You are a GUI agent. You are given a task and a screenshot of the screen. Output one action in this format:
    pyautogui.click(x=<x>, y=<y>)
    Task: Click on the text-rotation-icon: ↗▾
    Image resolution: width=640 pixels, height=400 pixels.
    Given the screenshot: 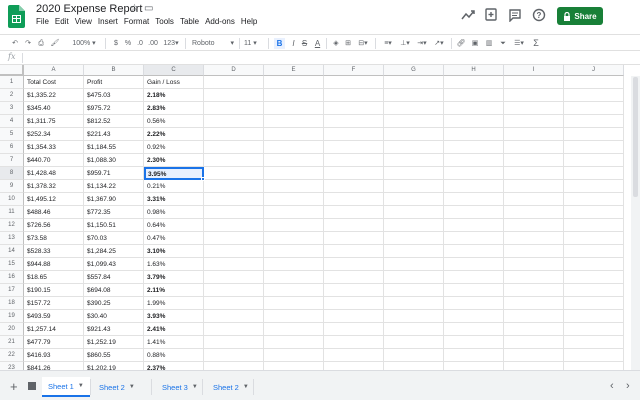 What is the action you would take?
    pyautogui.click(x=439, y=43)
    